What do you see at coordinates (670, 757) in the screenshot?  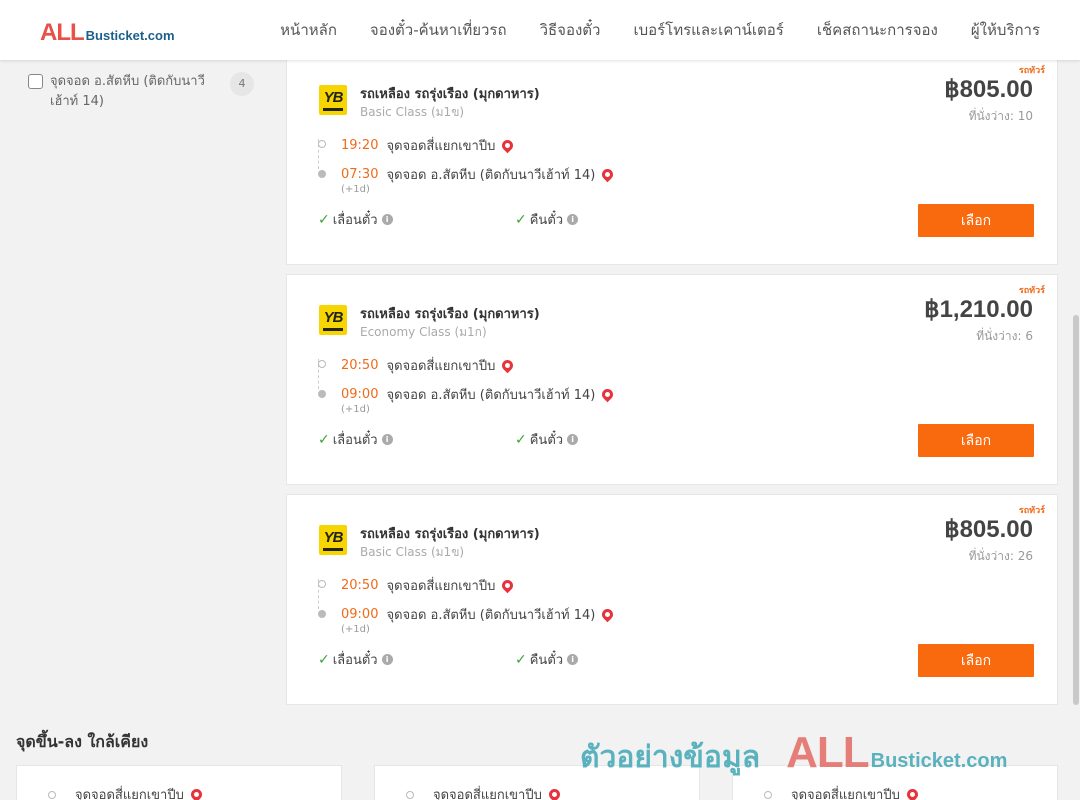 I see `watermark-thai-text: ตัวอย่างข้อมูล` at bounding box center [670, 757].